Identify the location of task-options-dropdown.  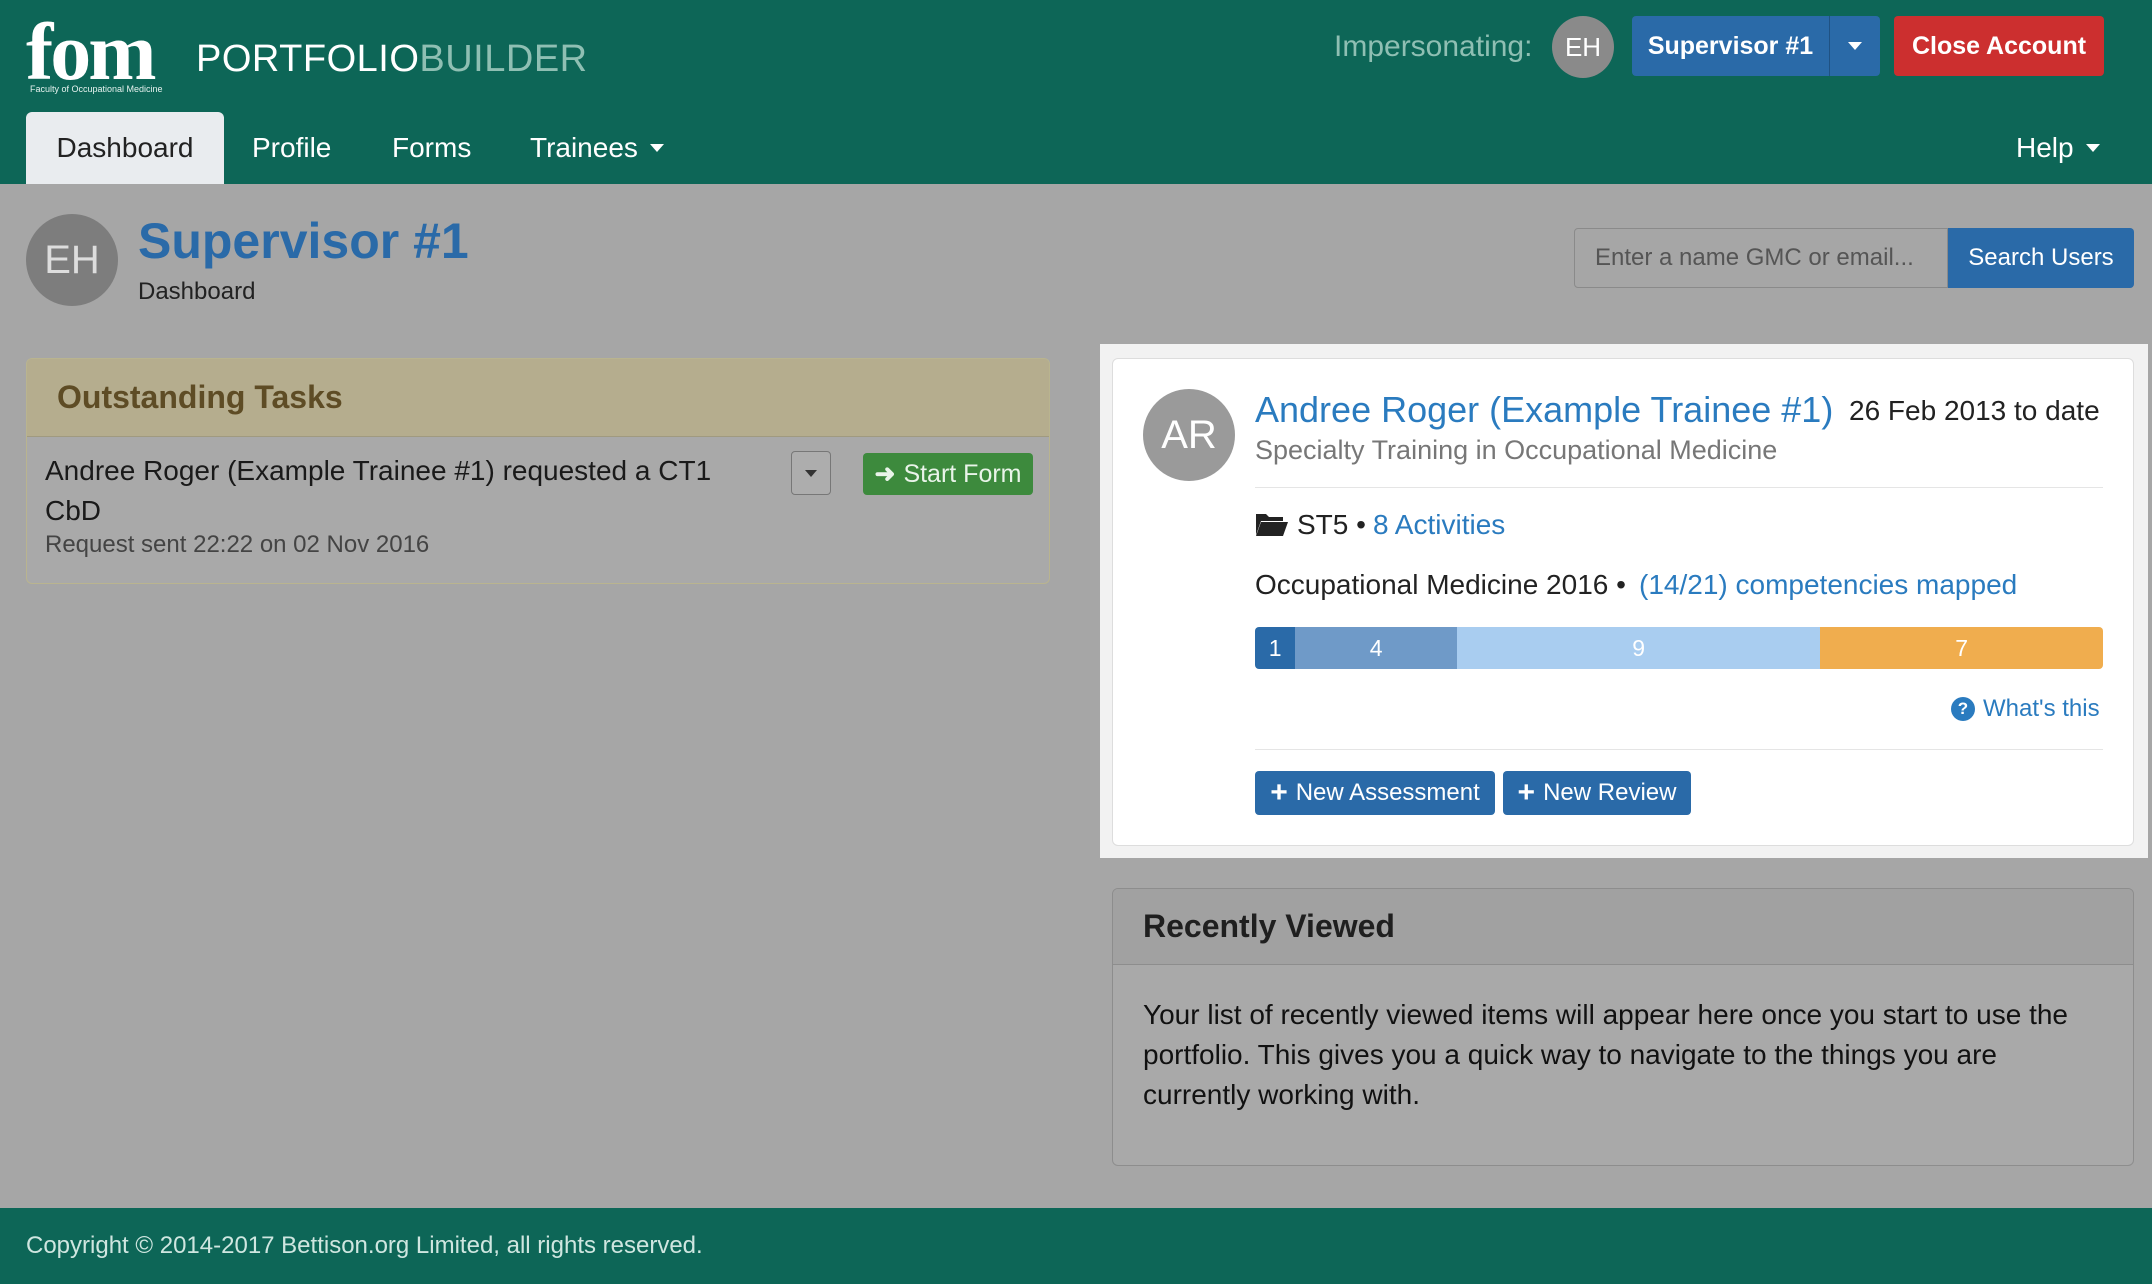
(811, 473).